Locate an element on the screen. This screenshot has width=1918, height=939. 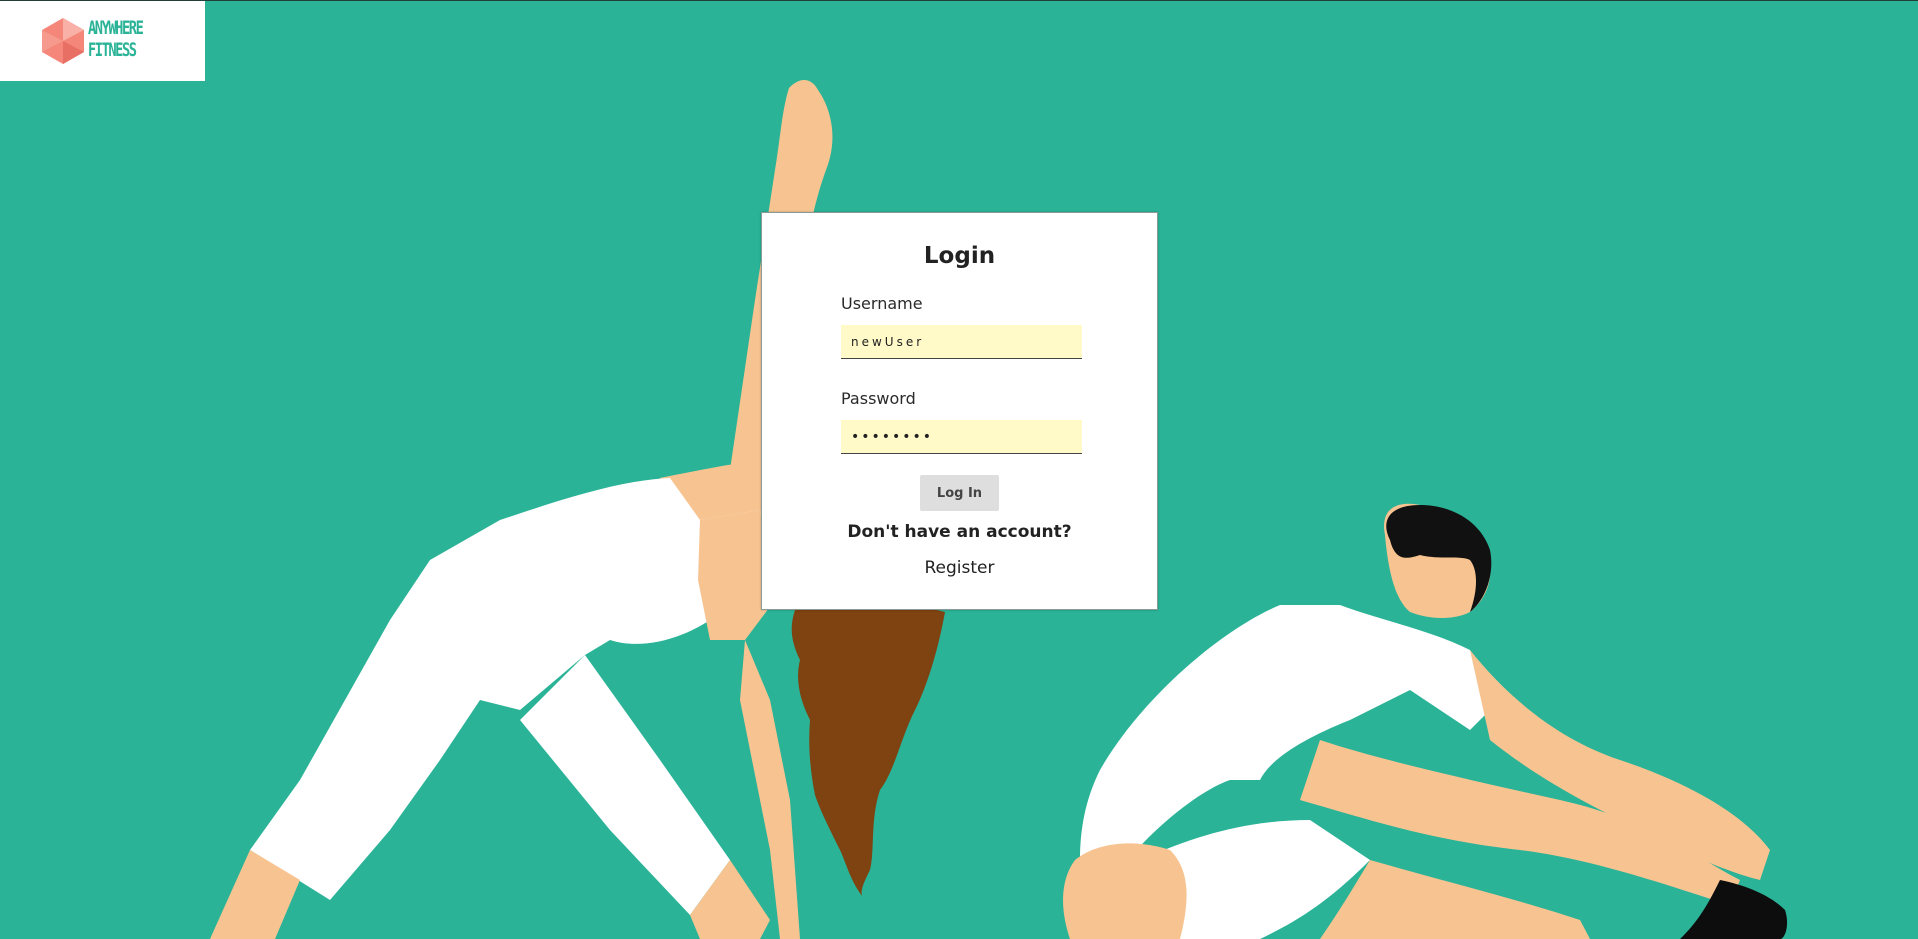
brand-logo: ANYWHERE FITNESS is located at coordinates (102, 41).